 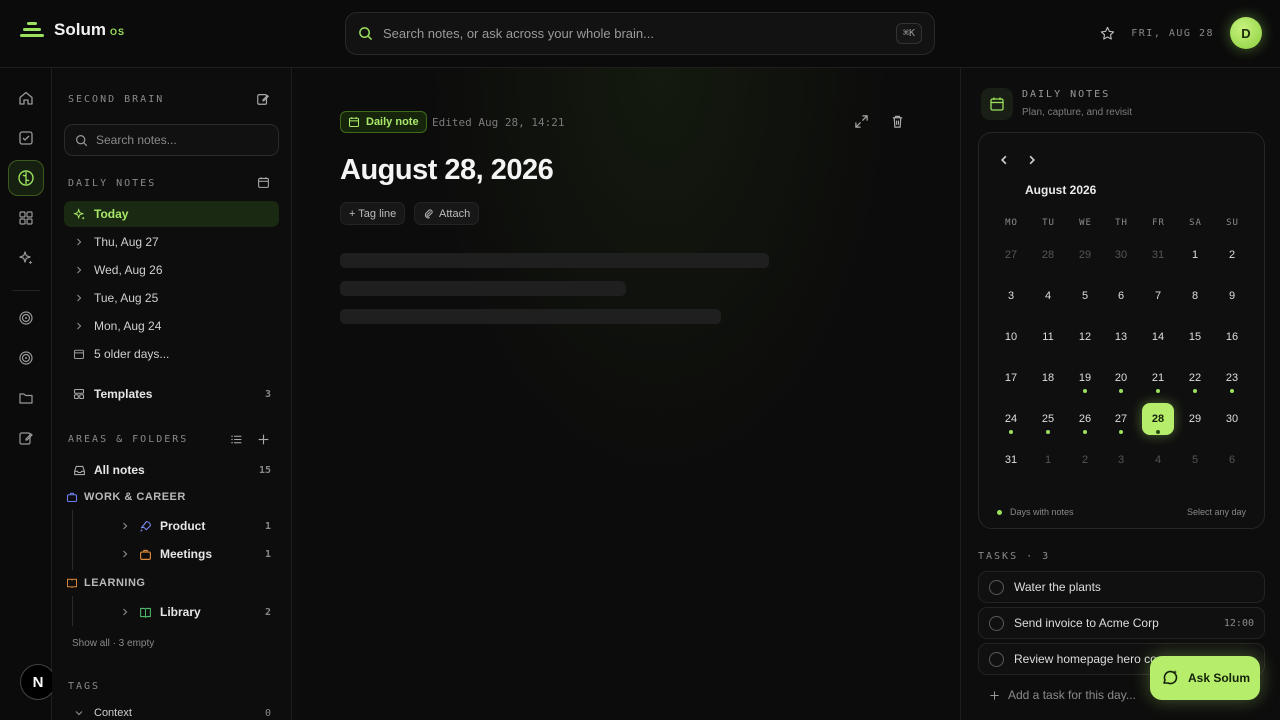 I want to click on calendar-day: 8, so click(x=1195, y=296).